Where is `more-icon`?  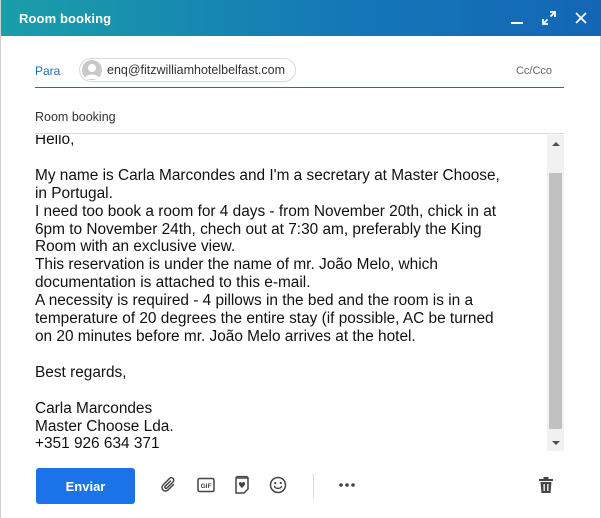
more-icon is located at coordinates (347, 485).